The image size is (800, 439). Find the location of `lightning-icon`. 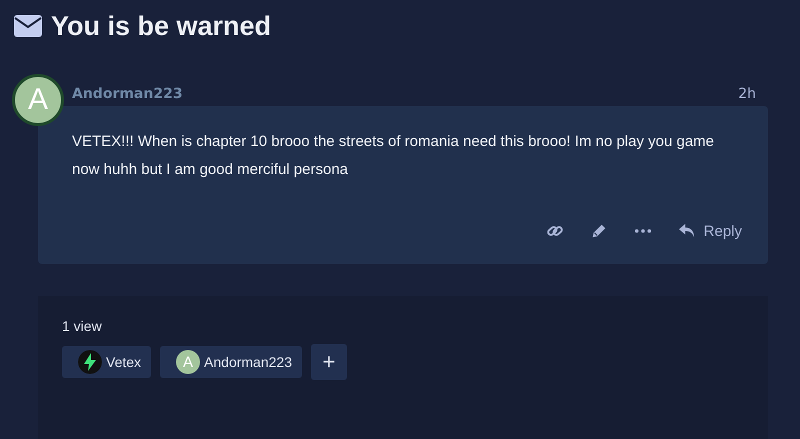

lightning-icon is located at coordinates (90, 362).